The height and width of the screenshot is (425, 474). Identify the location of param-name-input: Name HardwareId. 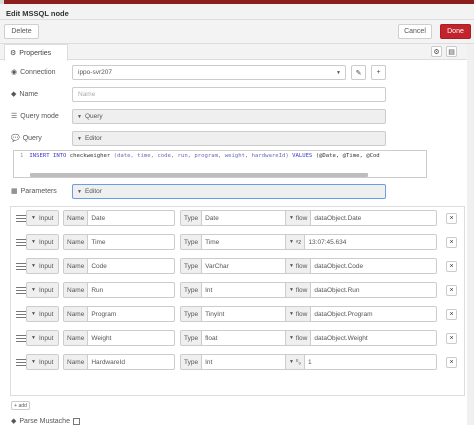
(119, 362).